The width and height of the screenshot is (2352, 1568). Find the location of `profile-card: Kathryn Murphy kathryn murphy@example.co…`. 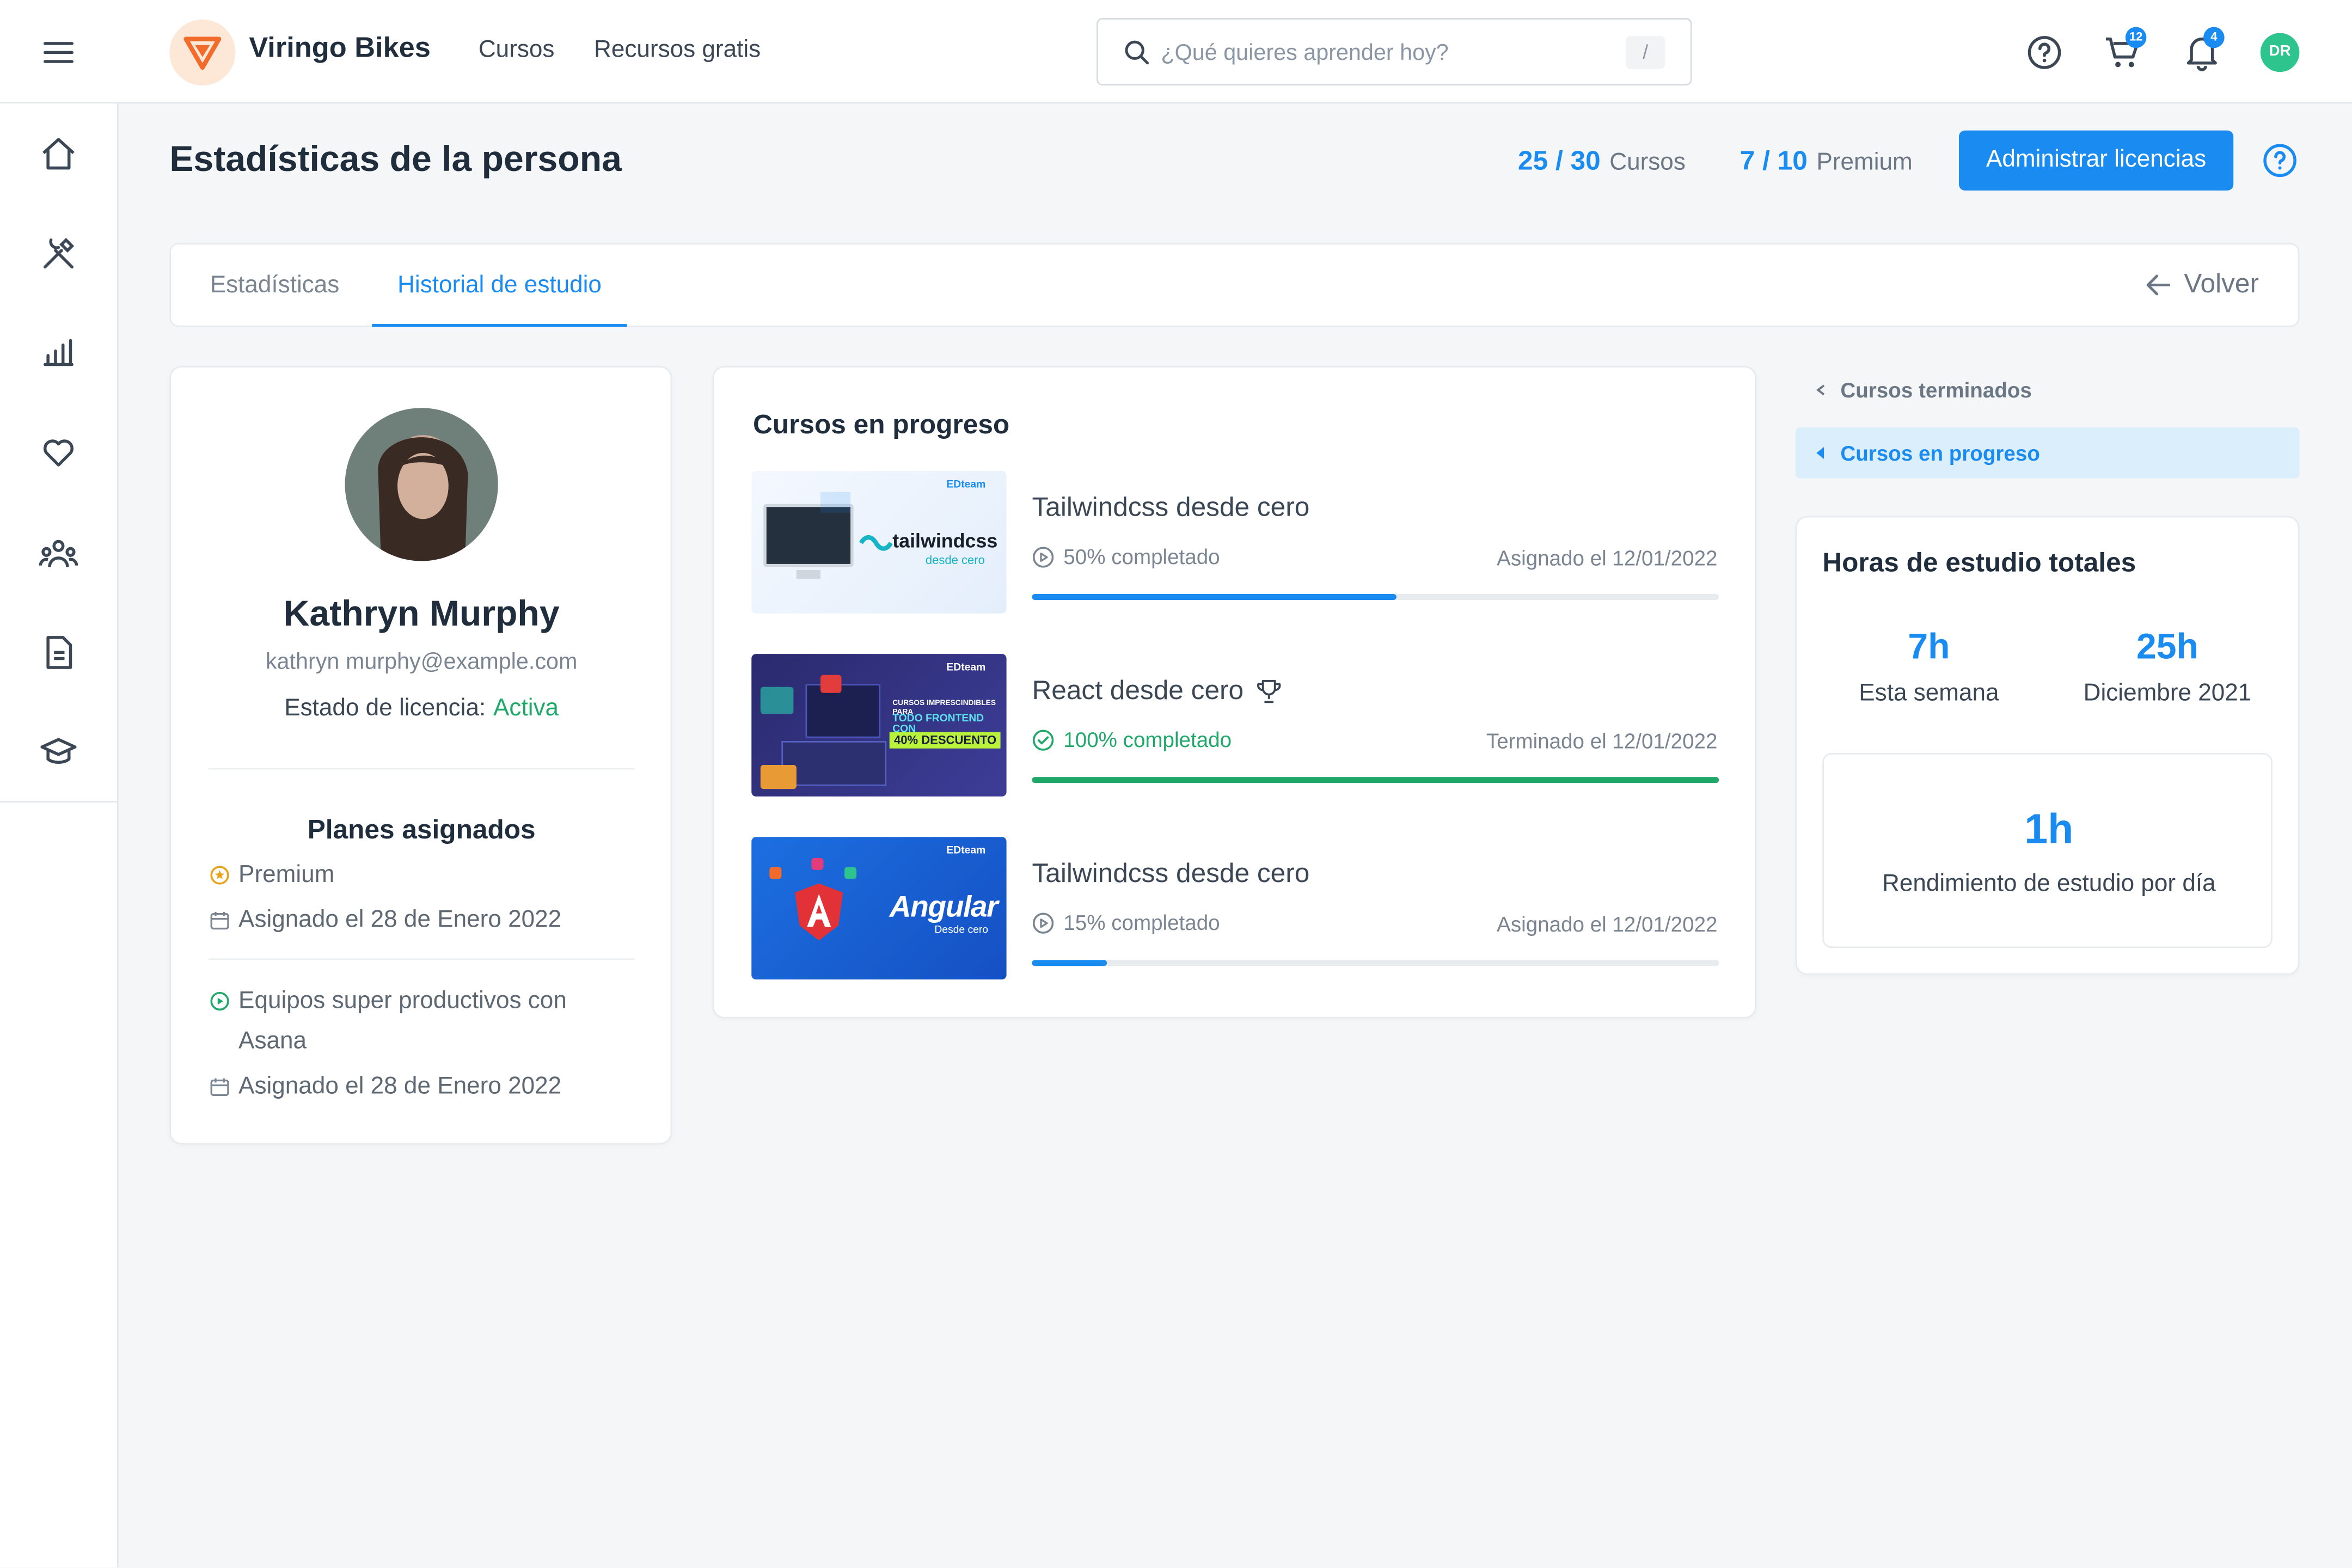

profile-card: Kathryn Murphy kathryn murphy@example.co… is located at coordinates (420, 755).